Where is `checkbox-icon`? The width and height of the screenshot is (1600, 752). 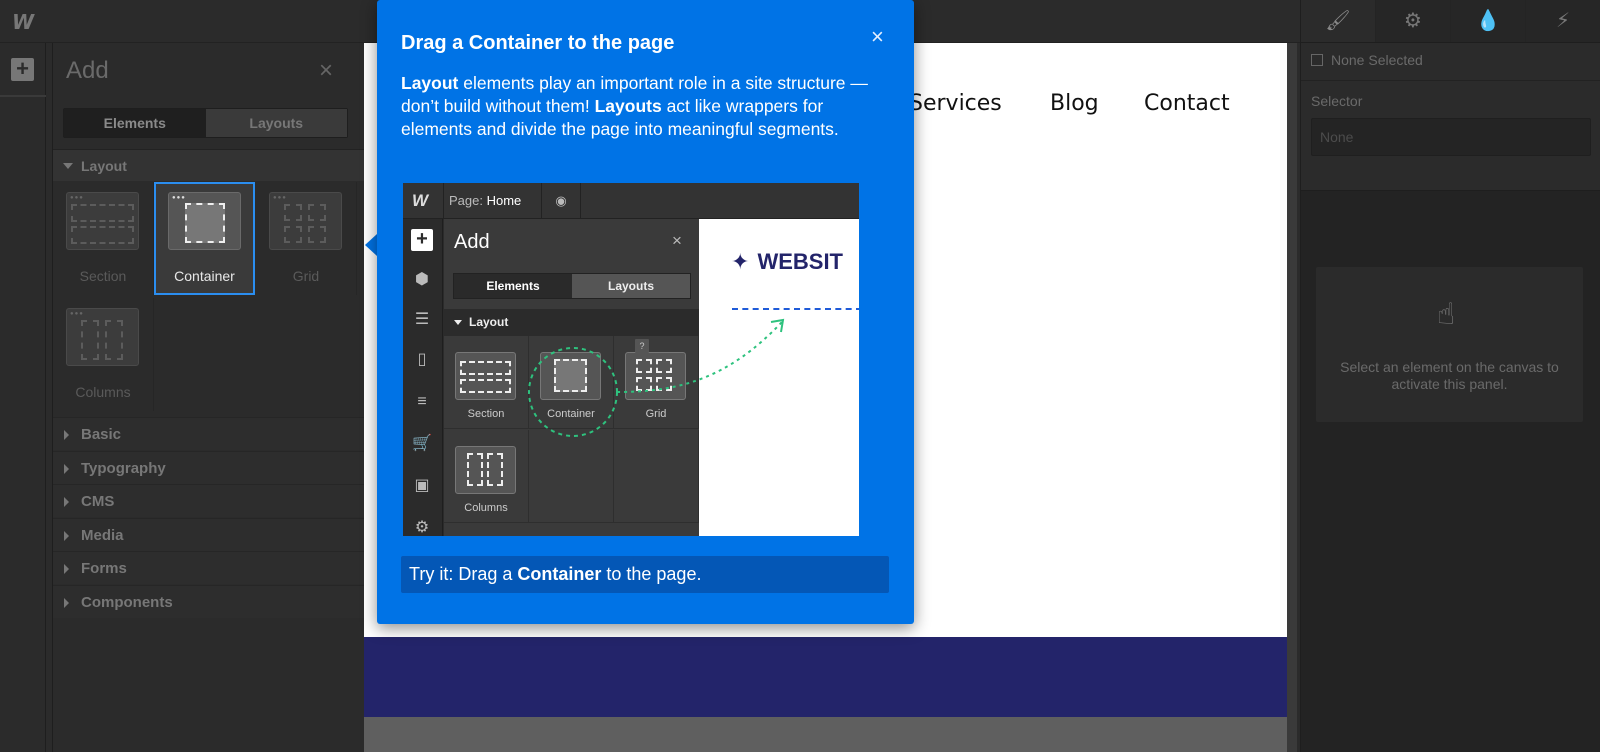 checkbox-icon is located at coordinates (1317, 60).